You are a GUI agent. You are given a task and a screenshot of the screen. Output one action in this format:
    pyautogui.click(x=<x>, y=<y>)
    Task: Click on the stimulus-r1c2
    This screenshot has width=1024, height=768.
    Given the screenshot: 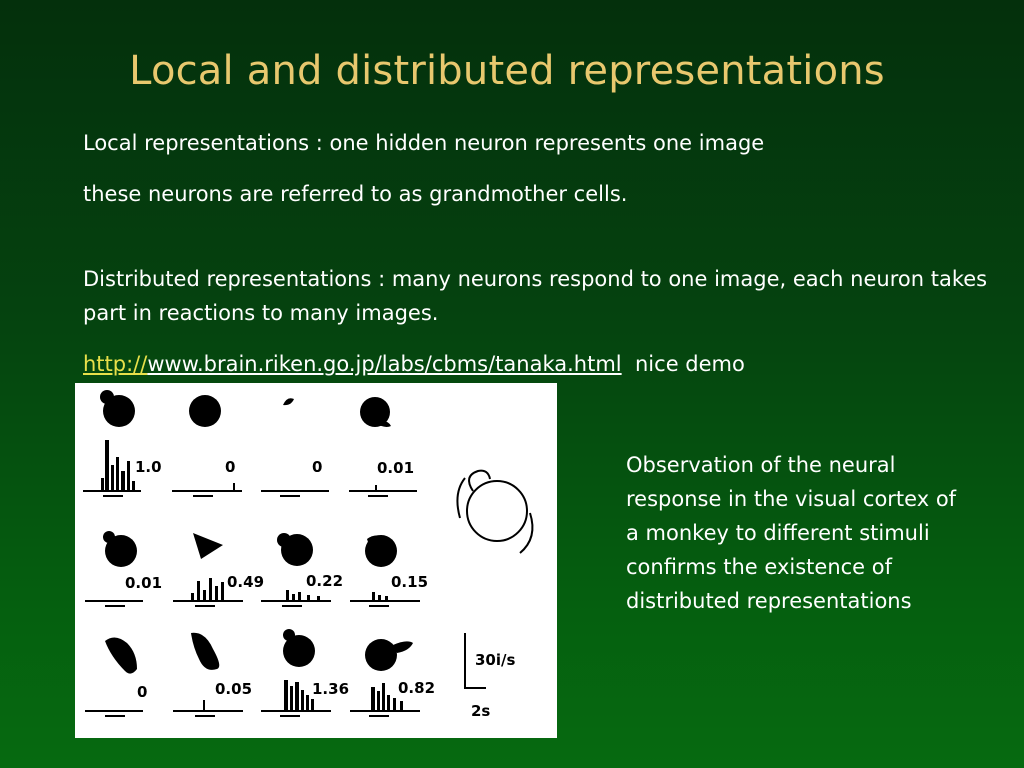 What is the action you would take?
    pyautogui.click(x=205, y=411)
    